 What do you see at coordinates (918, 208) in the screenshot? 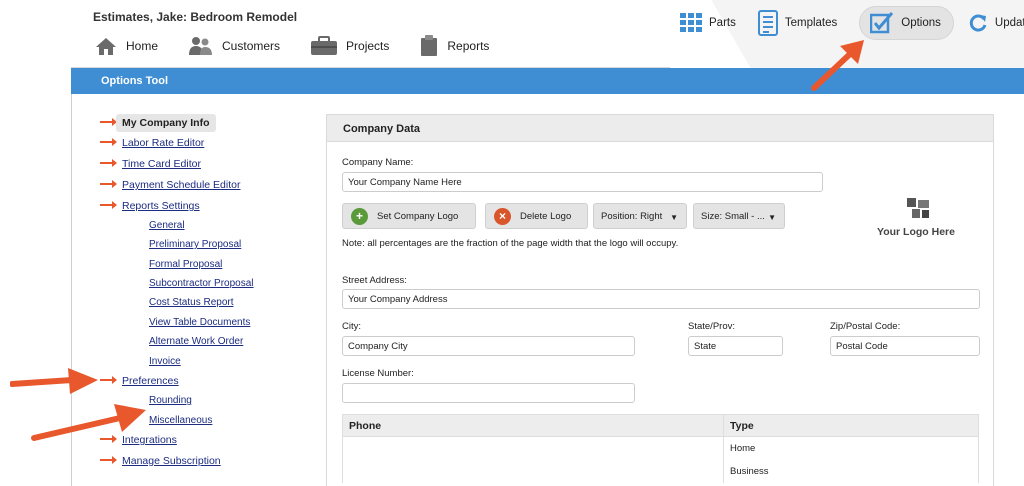
I see `logo-placeholder-icon` at bounding box center [918, 208].